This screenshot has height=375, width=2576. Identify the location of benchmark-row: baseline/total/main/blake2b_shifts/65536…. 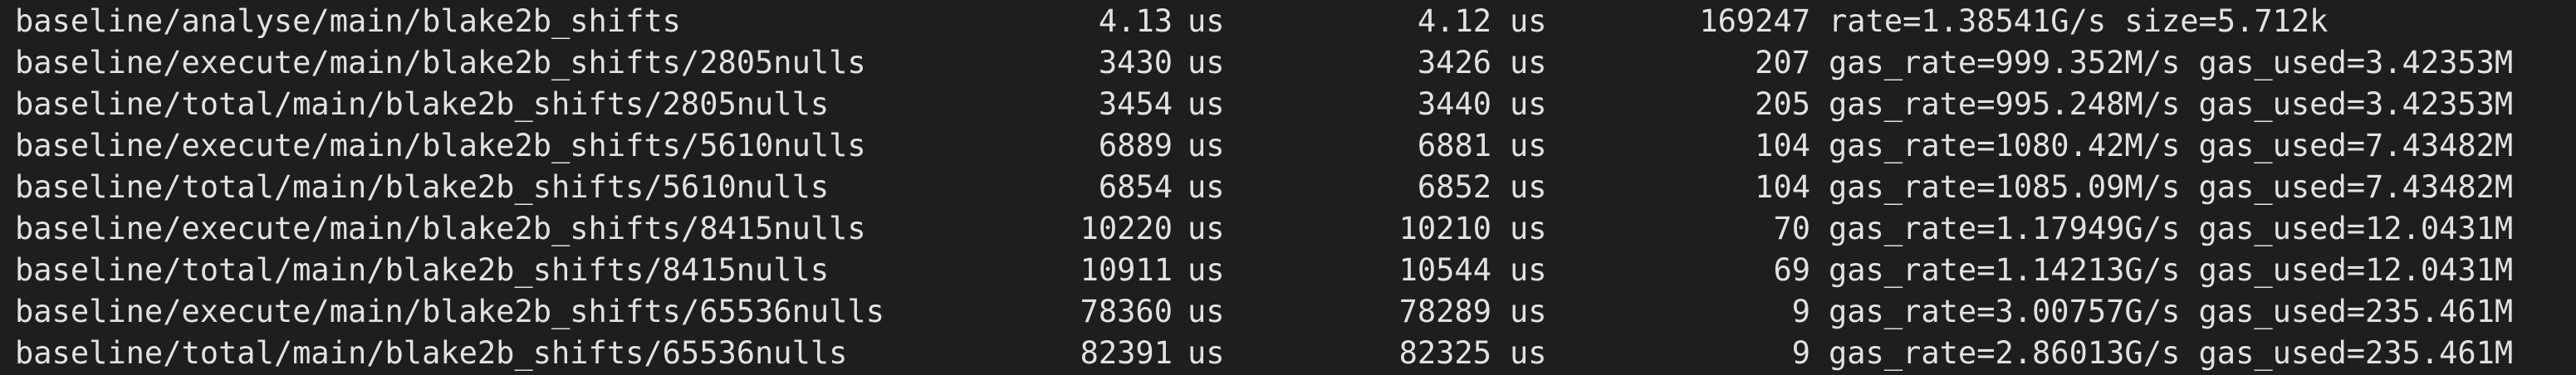
(1288, 353).